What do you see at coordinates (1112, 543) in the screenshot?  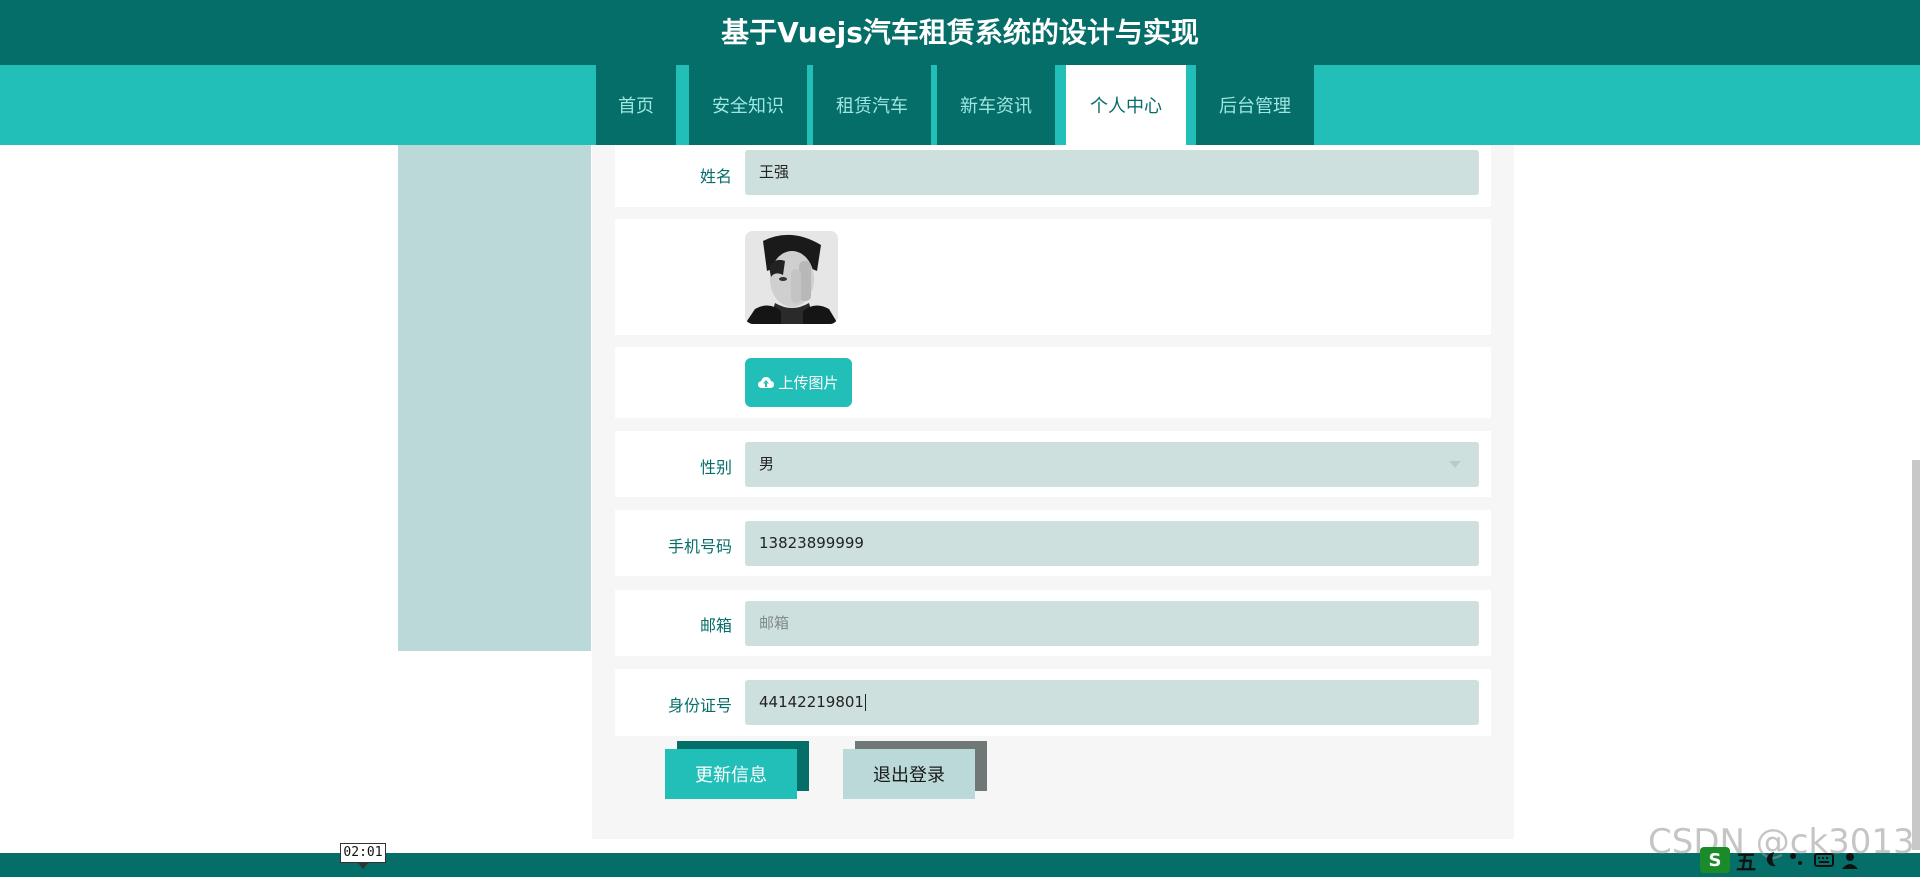 I see `phone-input: 13823899999` at bounding box center [1112, 543].